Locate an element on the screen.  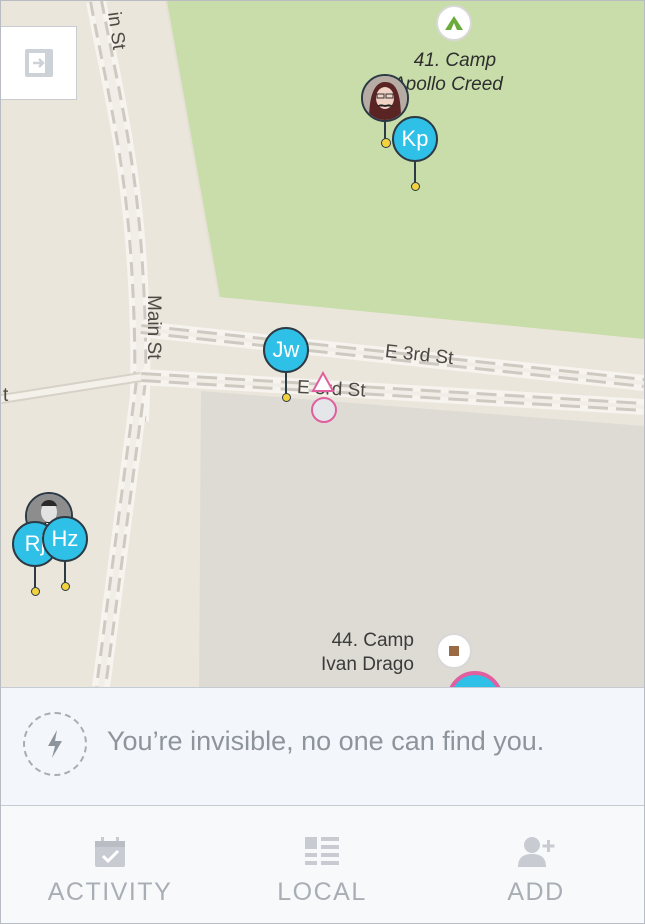
lightning-icon is located at coordinates (55, 744).